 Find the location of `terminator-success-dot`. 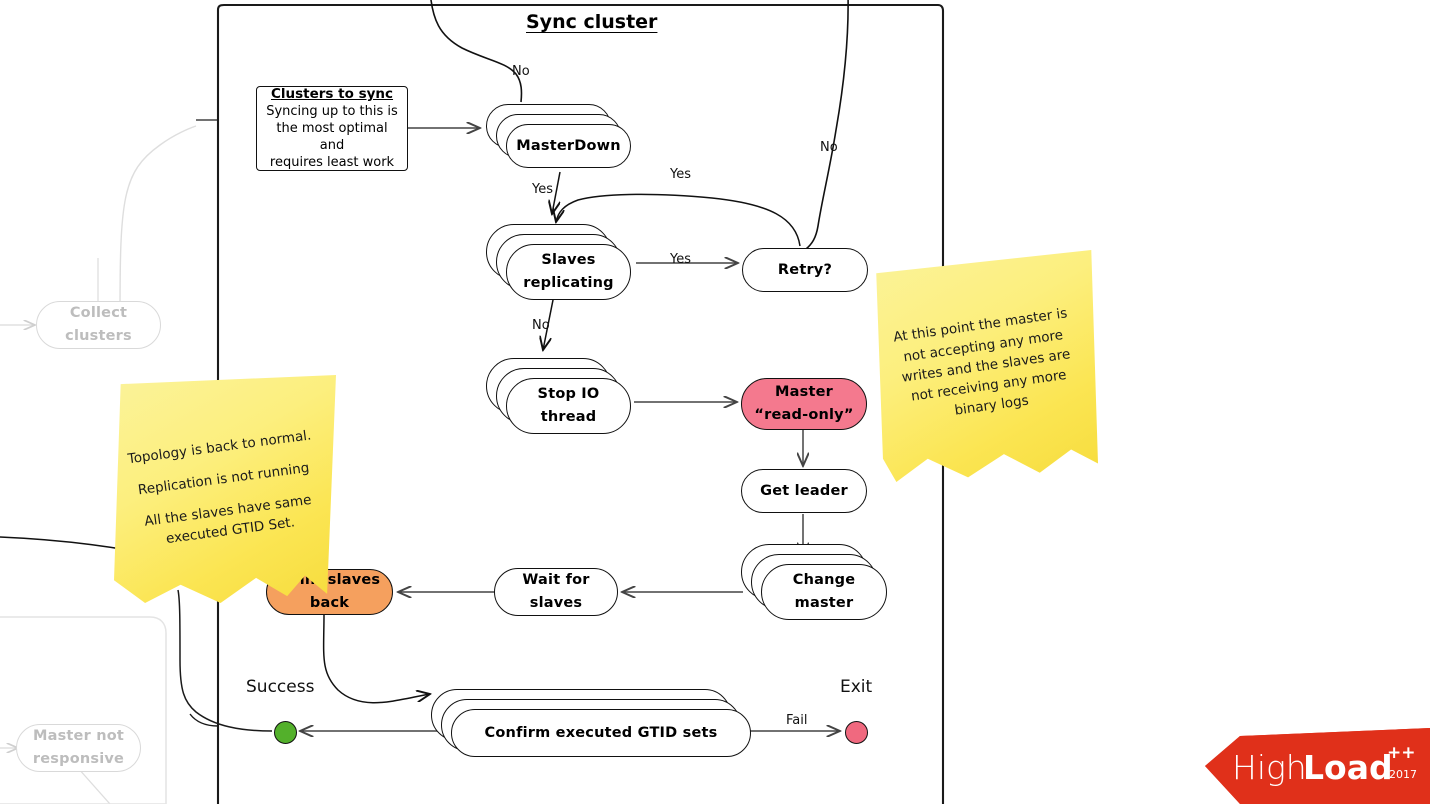

terminator-success-dot is located at coordinates (285, 732).